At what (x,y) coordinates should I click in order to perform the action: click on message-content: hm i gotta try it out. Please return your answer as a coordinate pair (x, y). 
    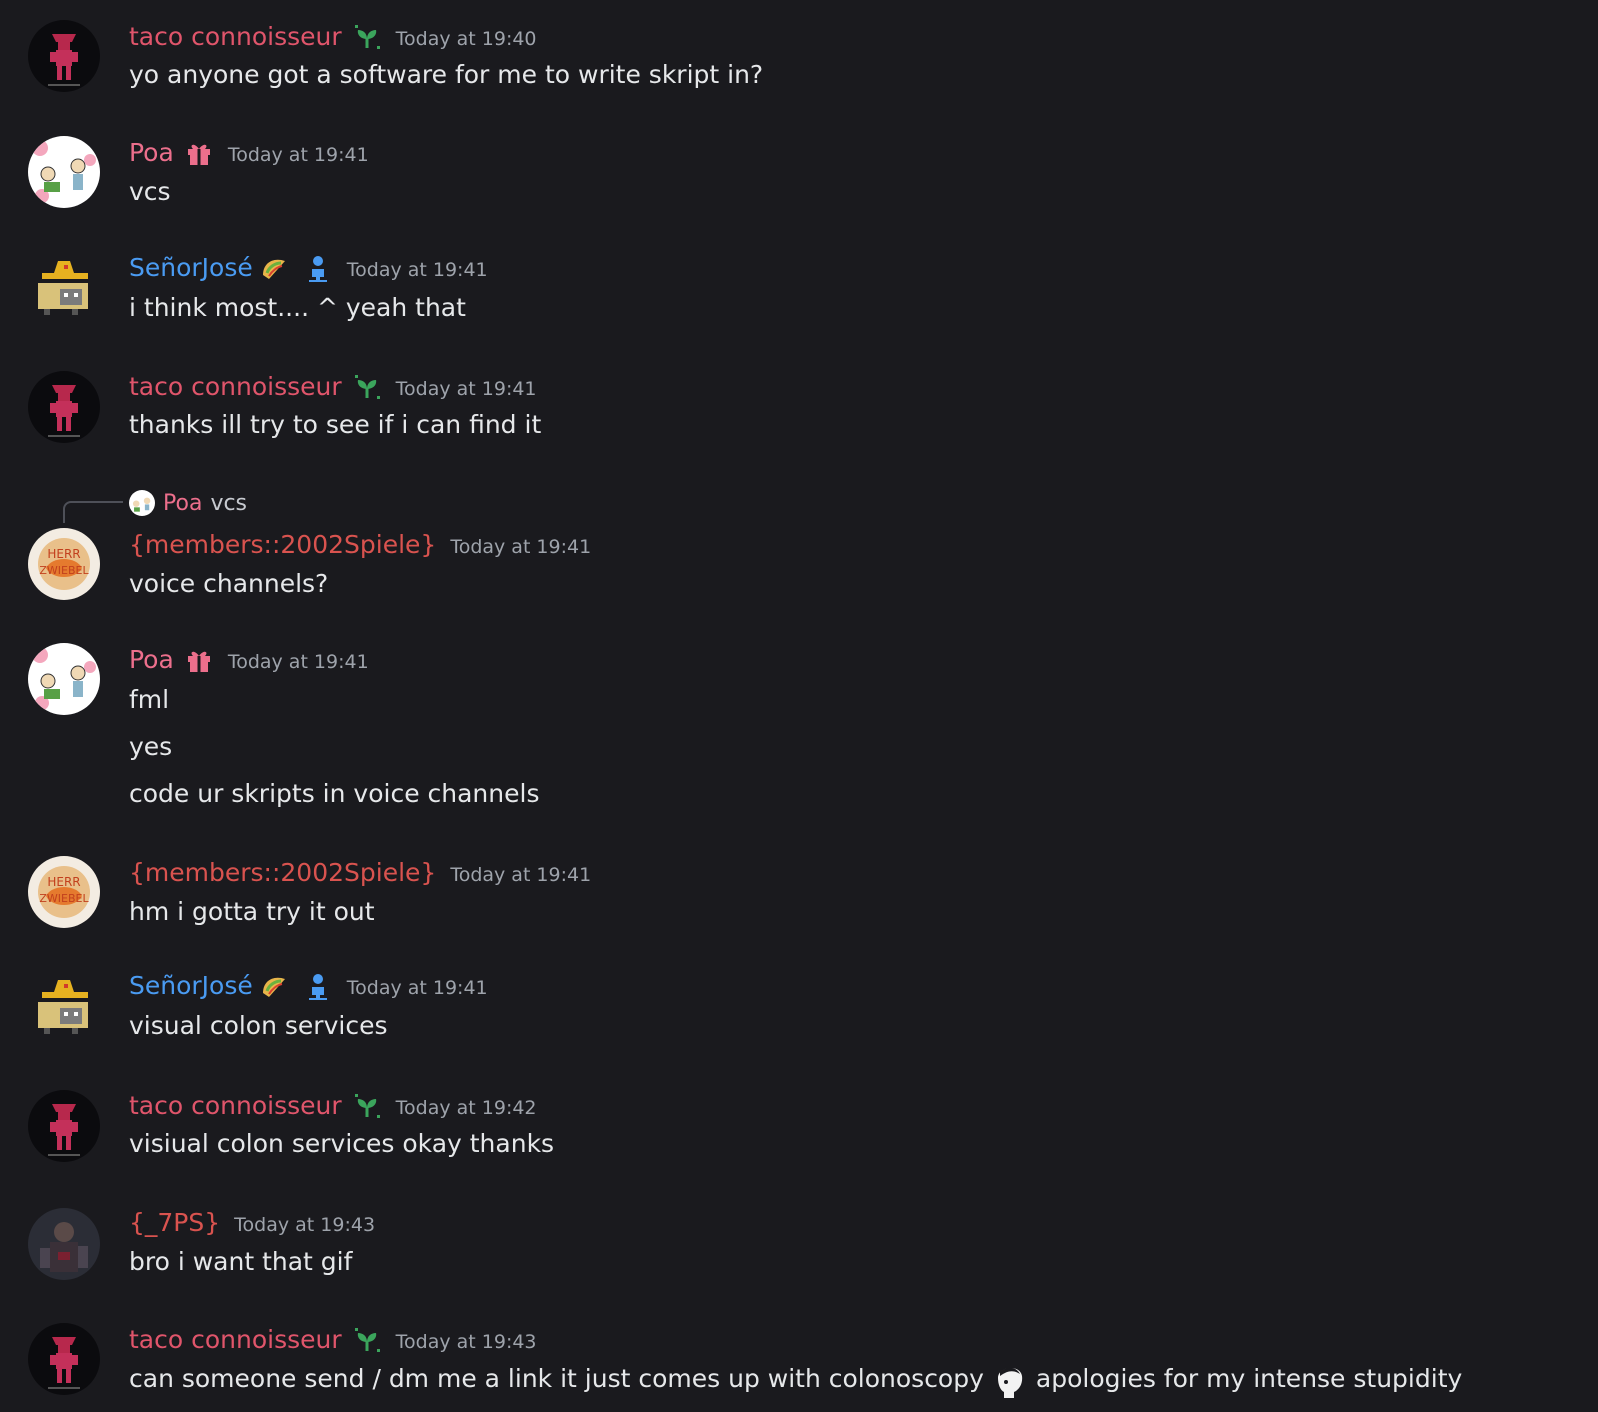
    Looking at the image, I should click on (252, 911).